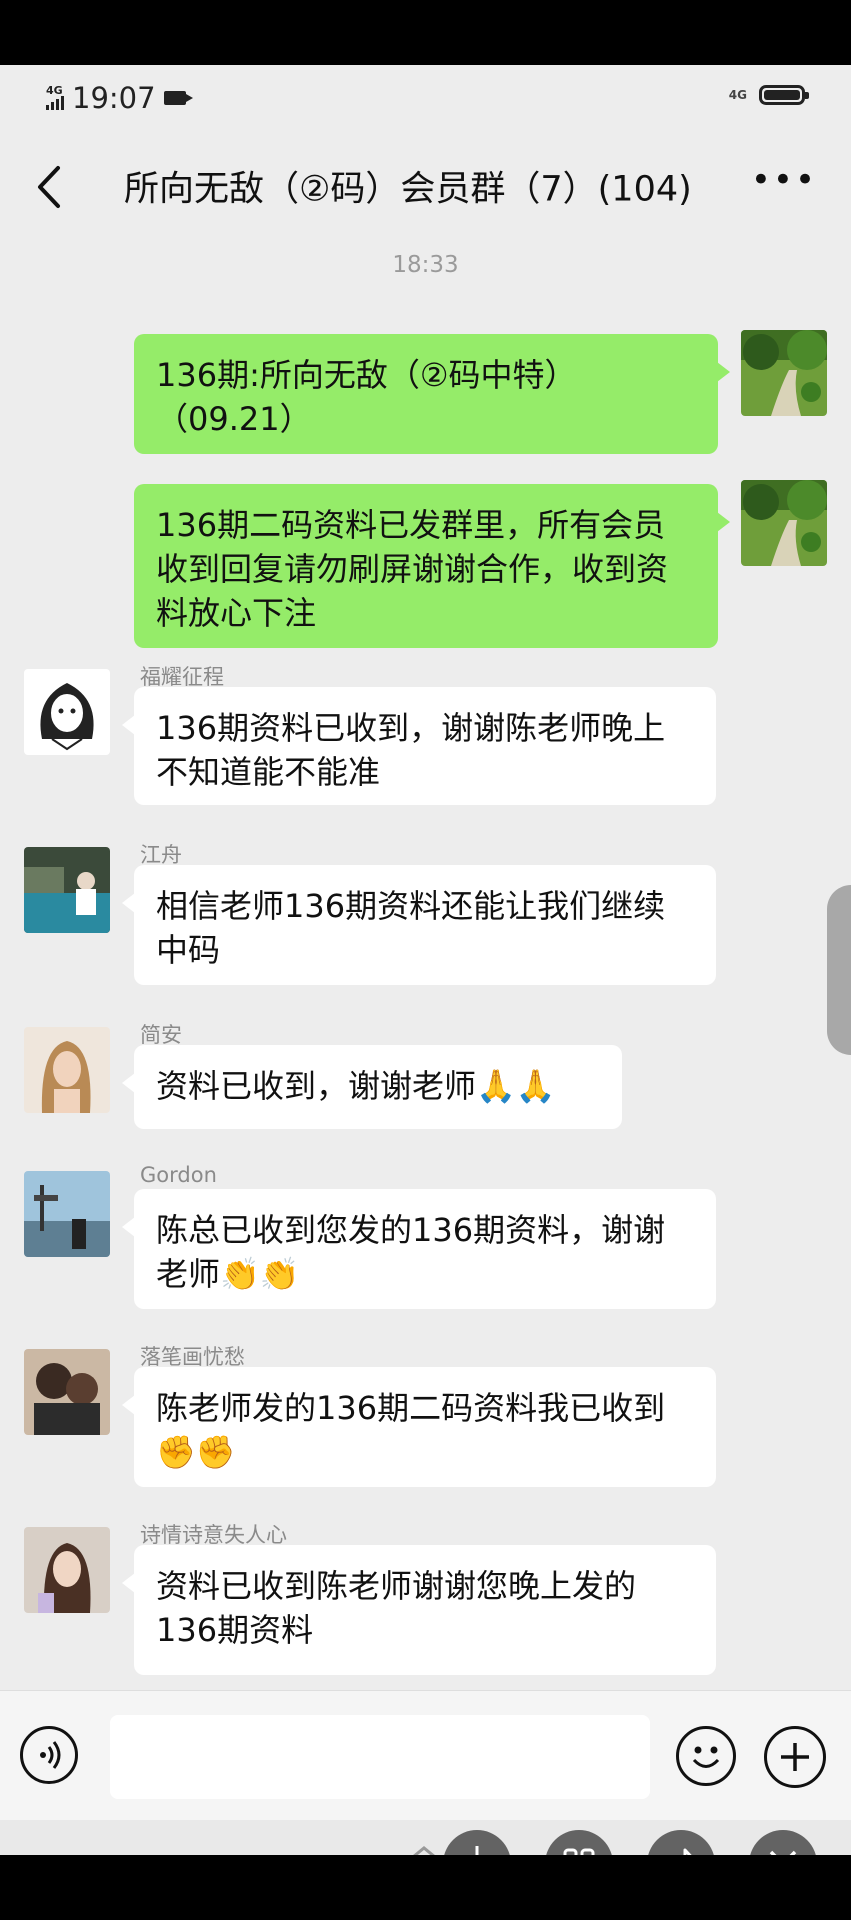  What do you see at coordinates (178, 1175) in the screenshot?
I see `sender-name: Gordon` at bounding box center [178, 1175].